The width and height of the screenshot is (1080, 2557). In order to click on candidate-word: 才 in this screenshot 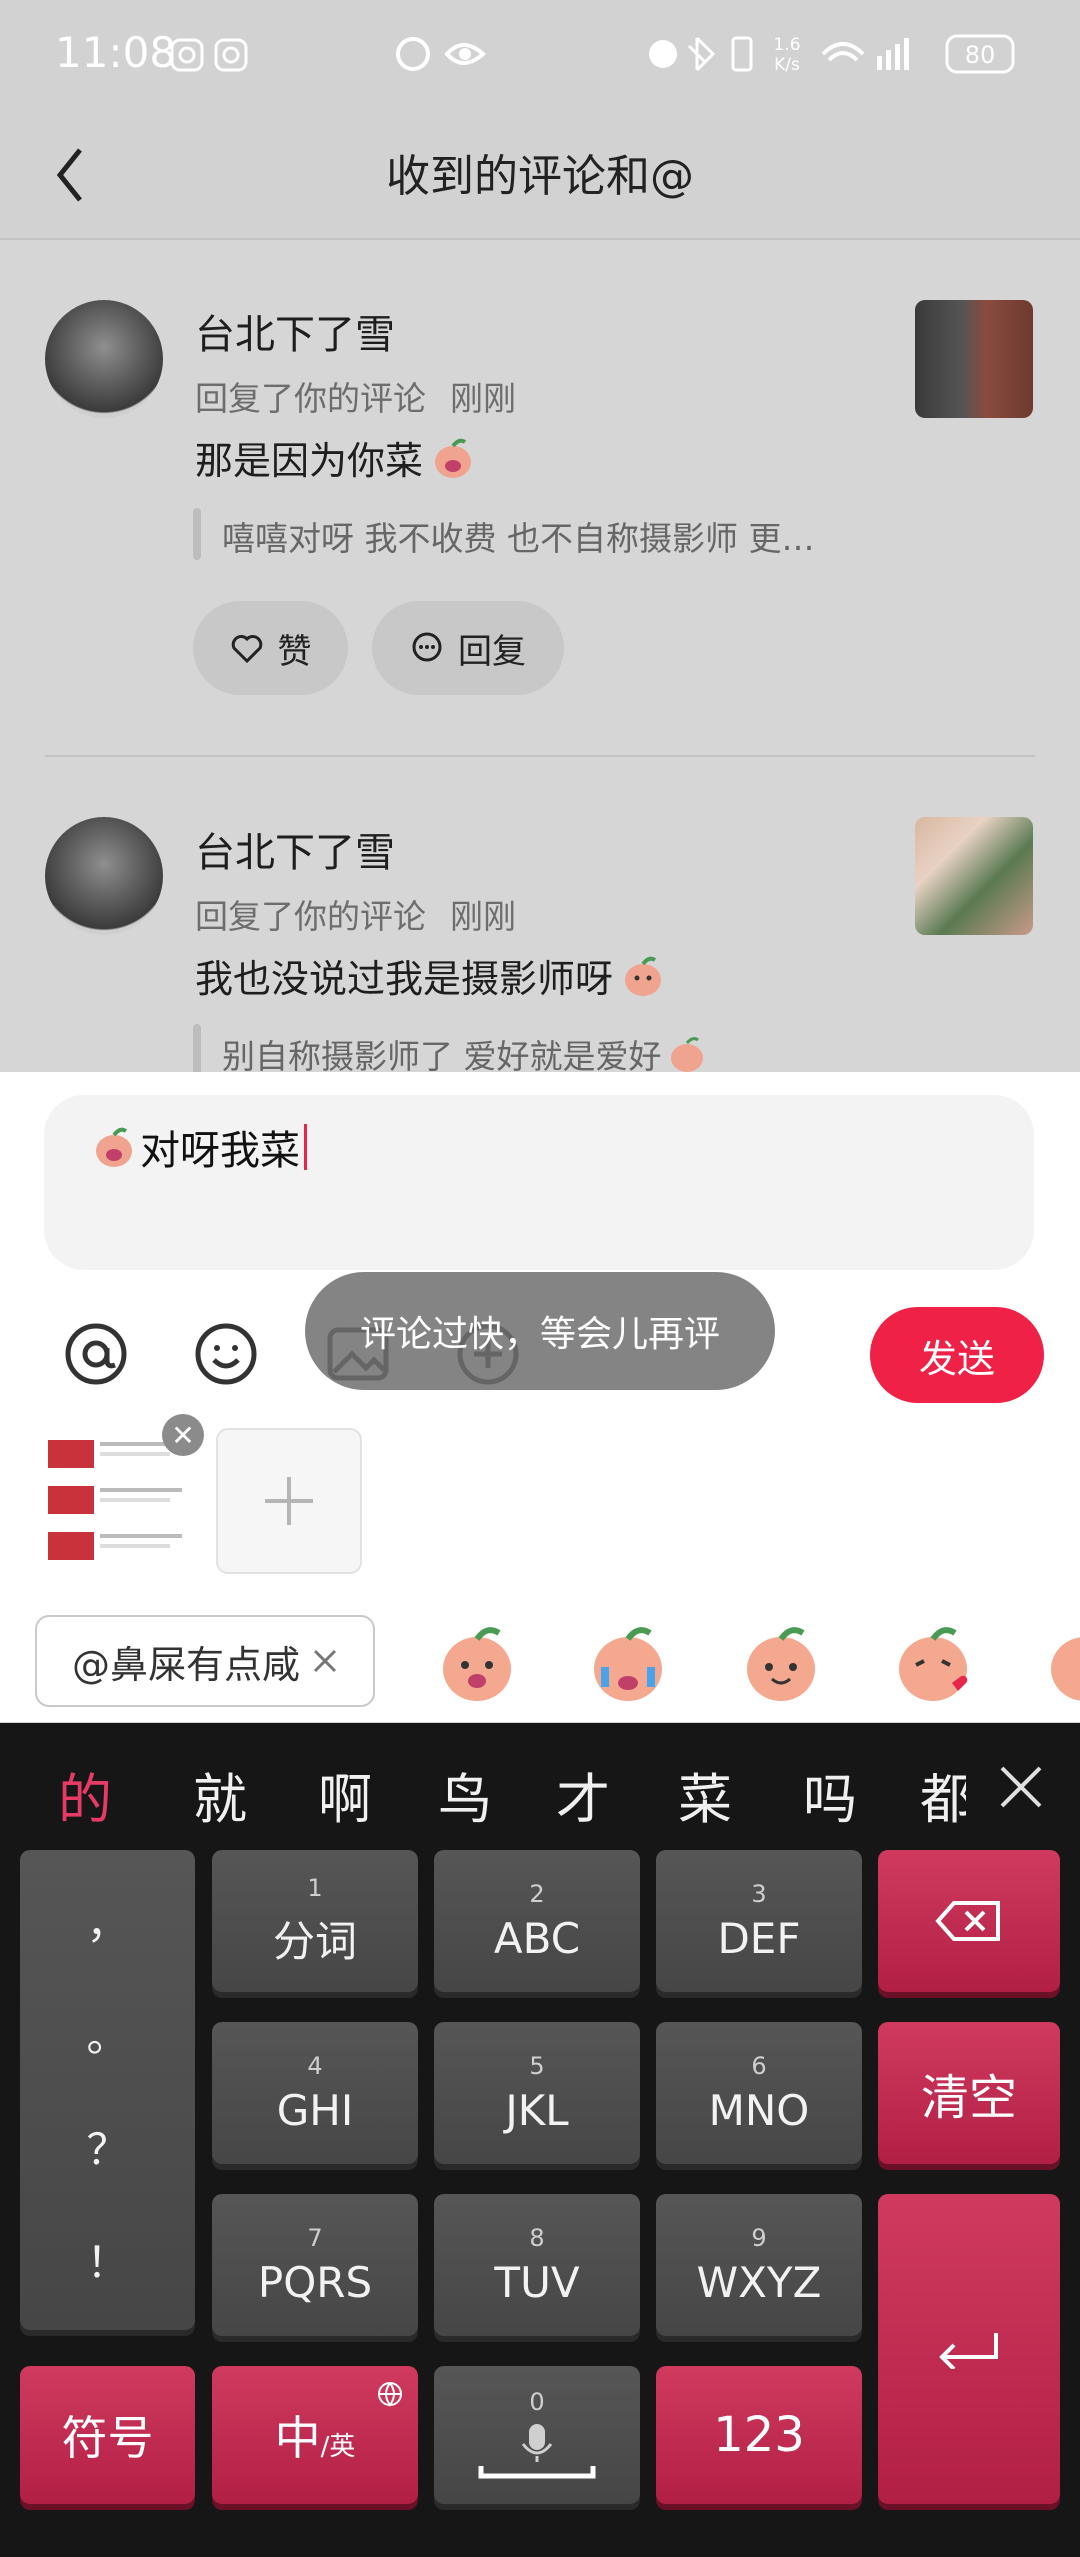, I will do `click(583, 1794)`.